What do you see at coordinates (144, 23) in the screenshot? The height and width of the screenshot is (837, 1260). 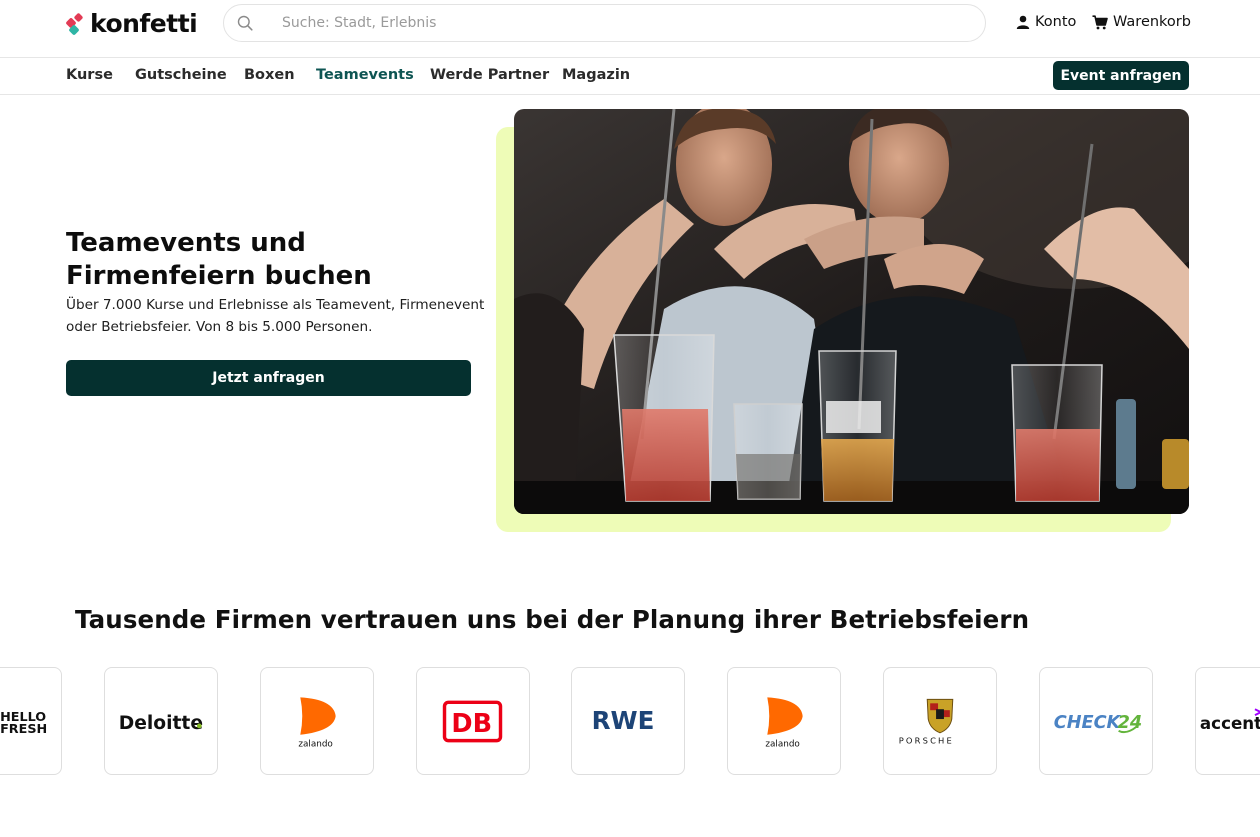 I see `logo-text: konfetti` at bounding box center [144, 23].